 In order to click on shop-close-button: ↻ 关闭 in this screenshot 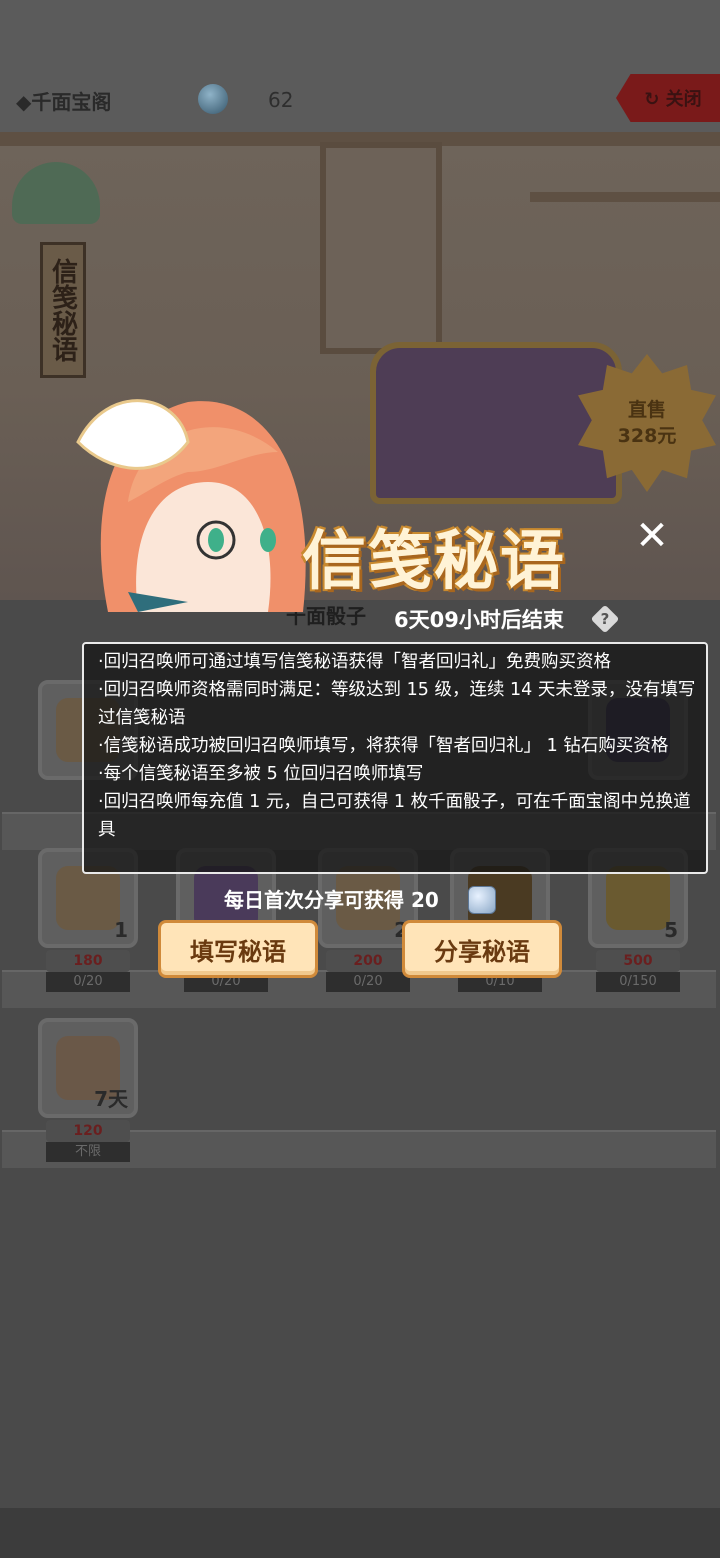, I will do `click(668, 98)`.